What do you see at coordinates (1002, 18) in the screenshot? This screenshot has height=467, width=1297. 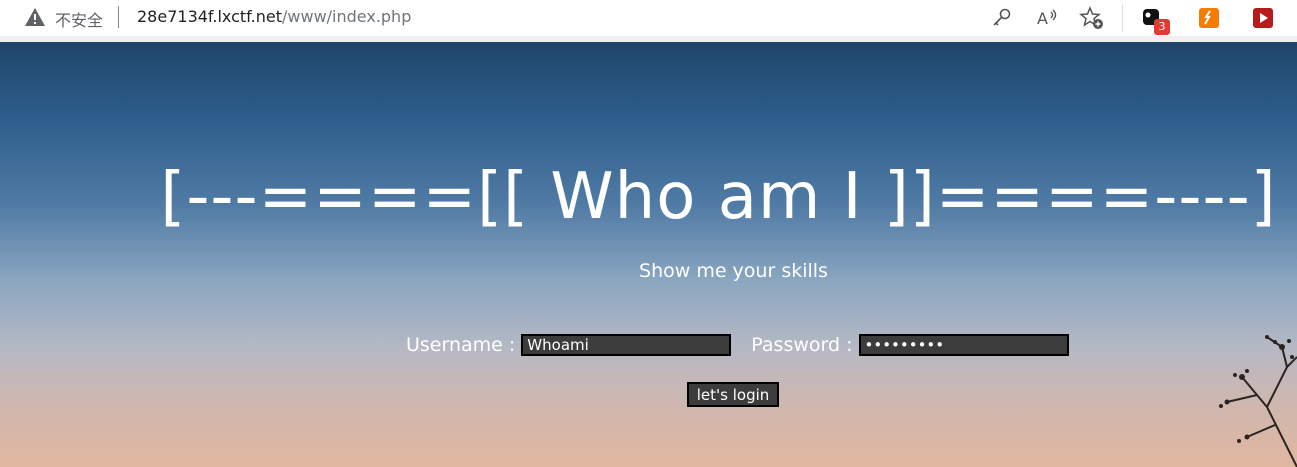 I see `key-icon` at bounding box center [1002, 18].